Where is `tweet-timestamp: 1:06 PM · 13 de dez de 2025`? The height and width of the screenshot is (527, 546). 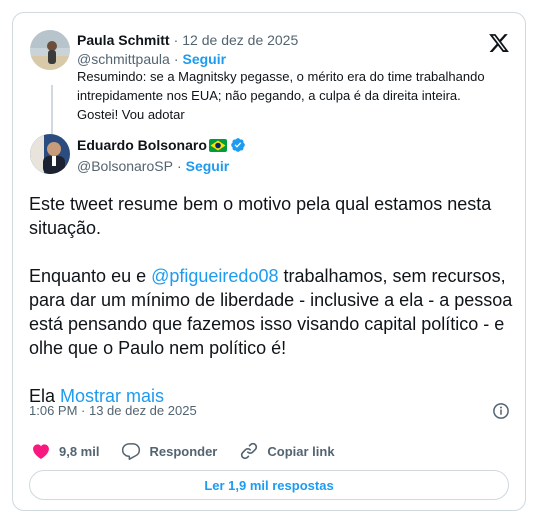
tweet-timestamp: 1:06 PM · 13 de dez de 2025 is located at coordinates (113, 410).